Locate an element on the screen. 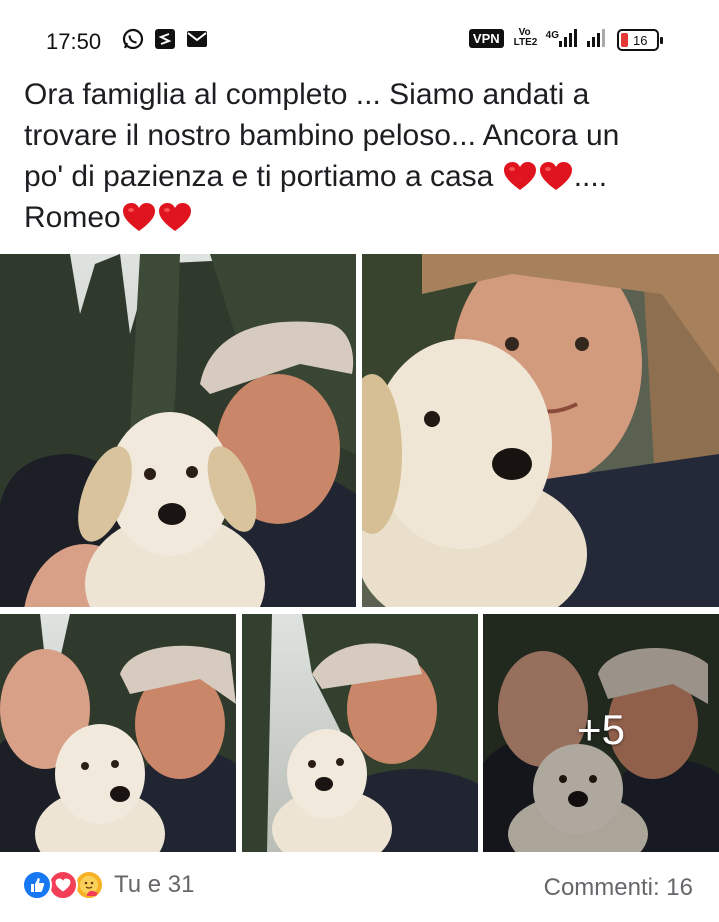 Image resolution: width=719 pixels, height=922 pixels. signal-bars-icon is located at coordinates (596, 38).